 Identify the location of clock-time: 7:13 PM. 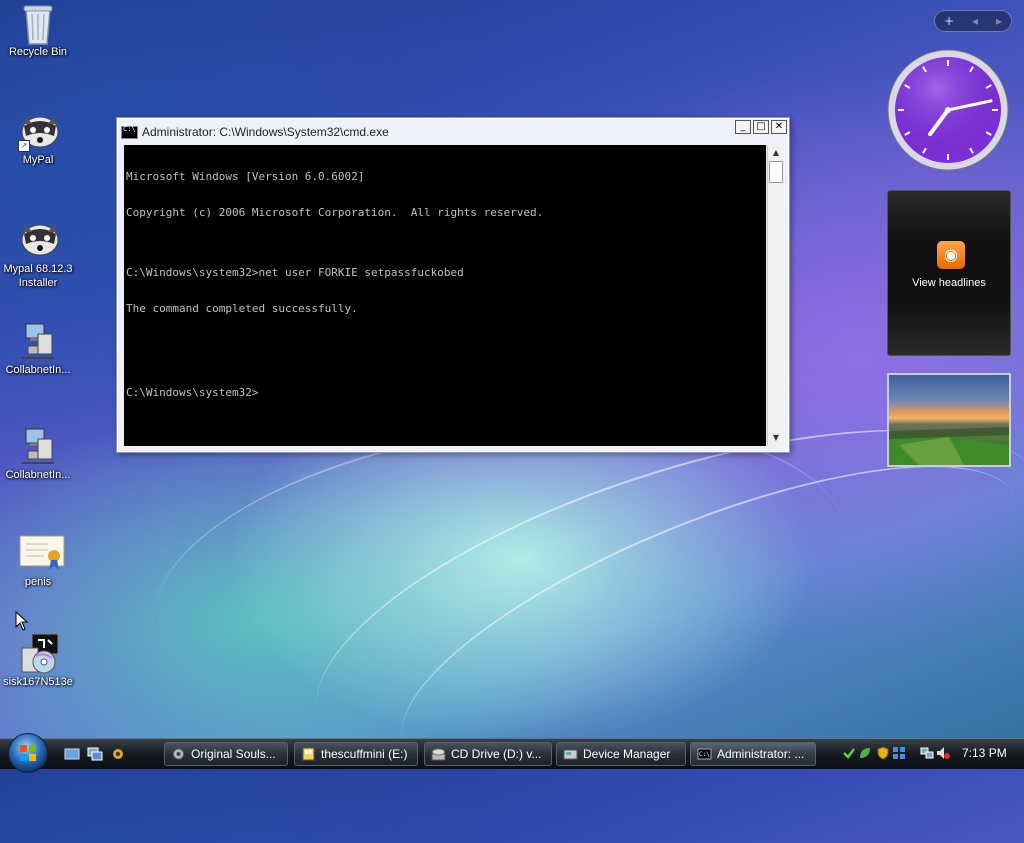
(984, 753).